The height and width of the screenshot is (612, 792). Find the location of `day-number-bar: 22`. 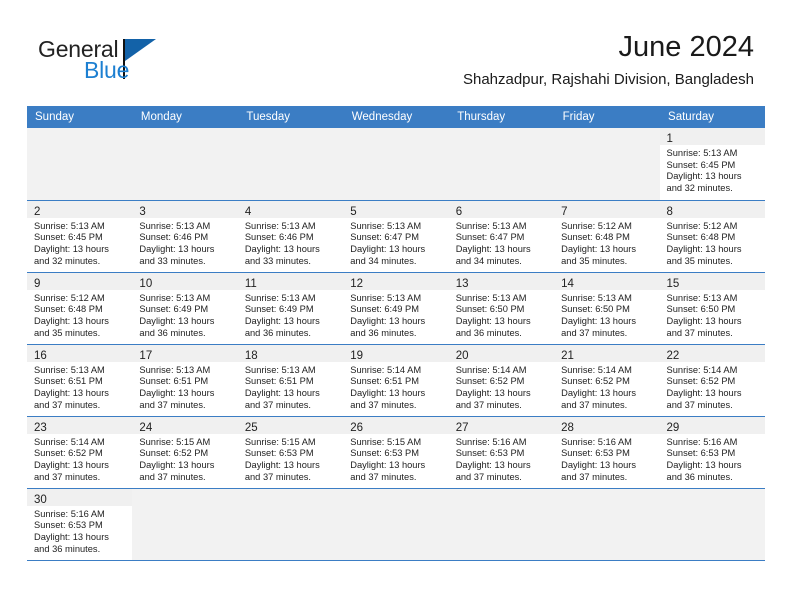

day-number-bar: 22 is located at coordinates (712, 353).